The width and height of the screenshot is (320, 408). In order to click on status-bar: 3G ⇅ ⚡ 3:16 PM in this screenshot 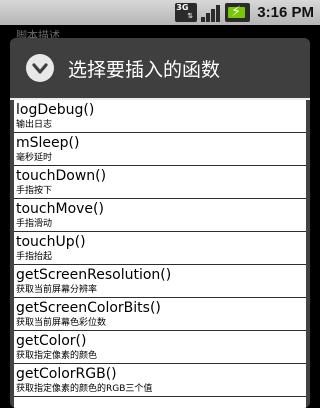, I will do `click(160, 12)`.